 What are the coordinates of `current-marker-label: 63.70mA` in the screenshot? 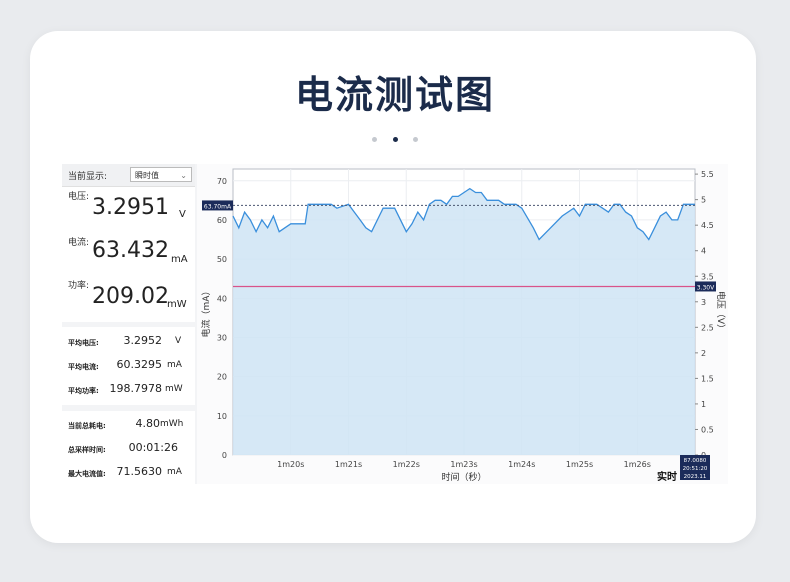 It's located at (218, 206).